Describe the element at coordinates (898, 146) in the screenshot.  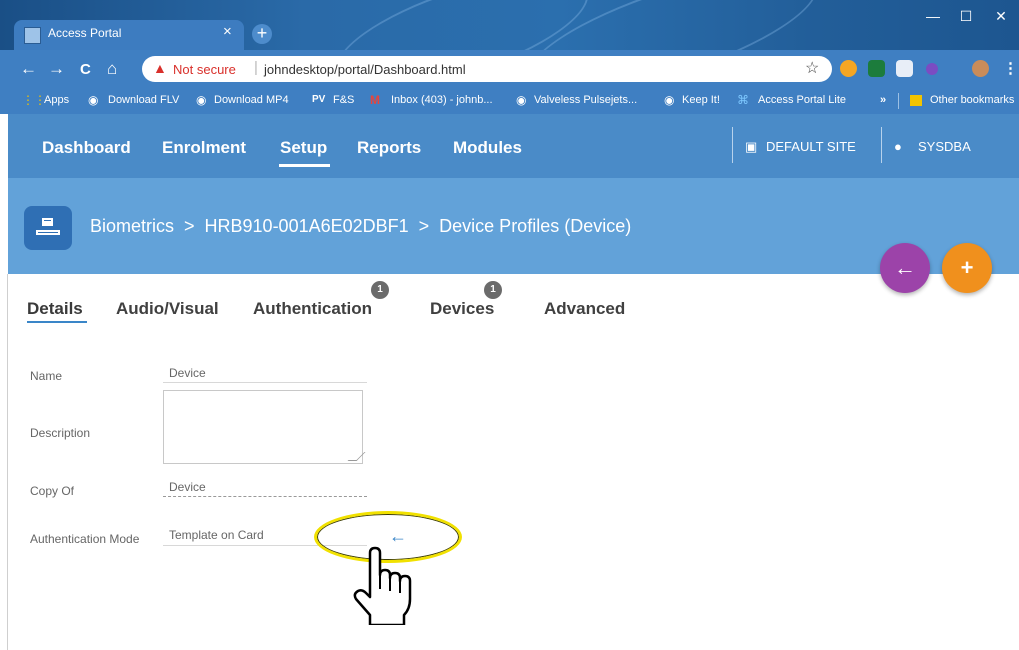
I see `user-icon: ●` at that location.